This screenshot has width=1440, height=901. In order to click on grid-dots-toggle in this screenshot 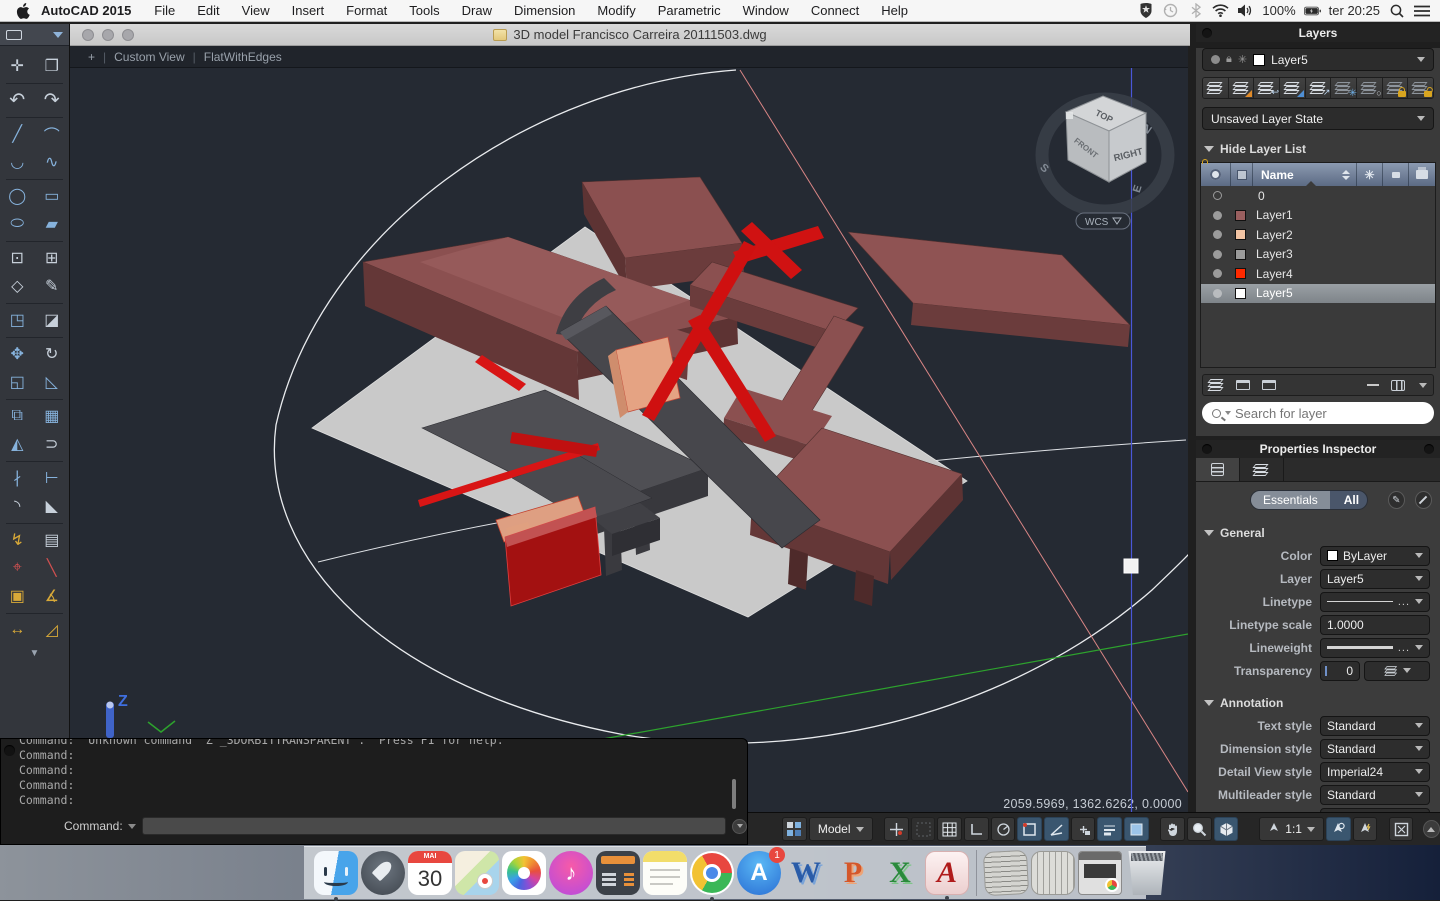, I will do `click(923, 829)`.